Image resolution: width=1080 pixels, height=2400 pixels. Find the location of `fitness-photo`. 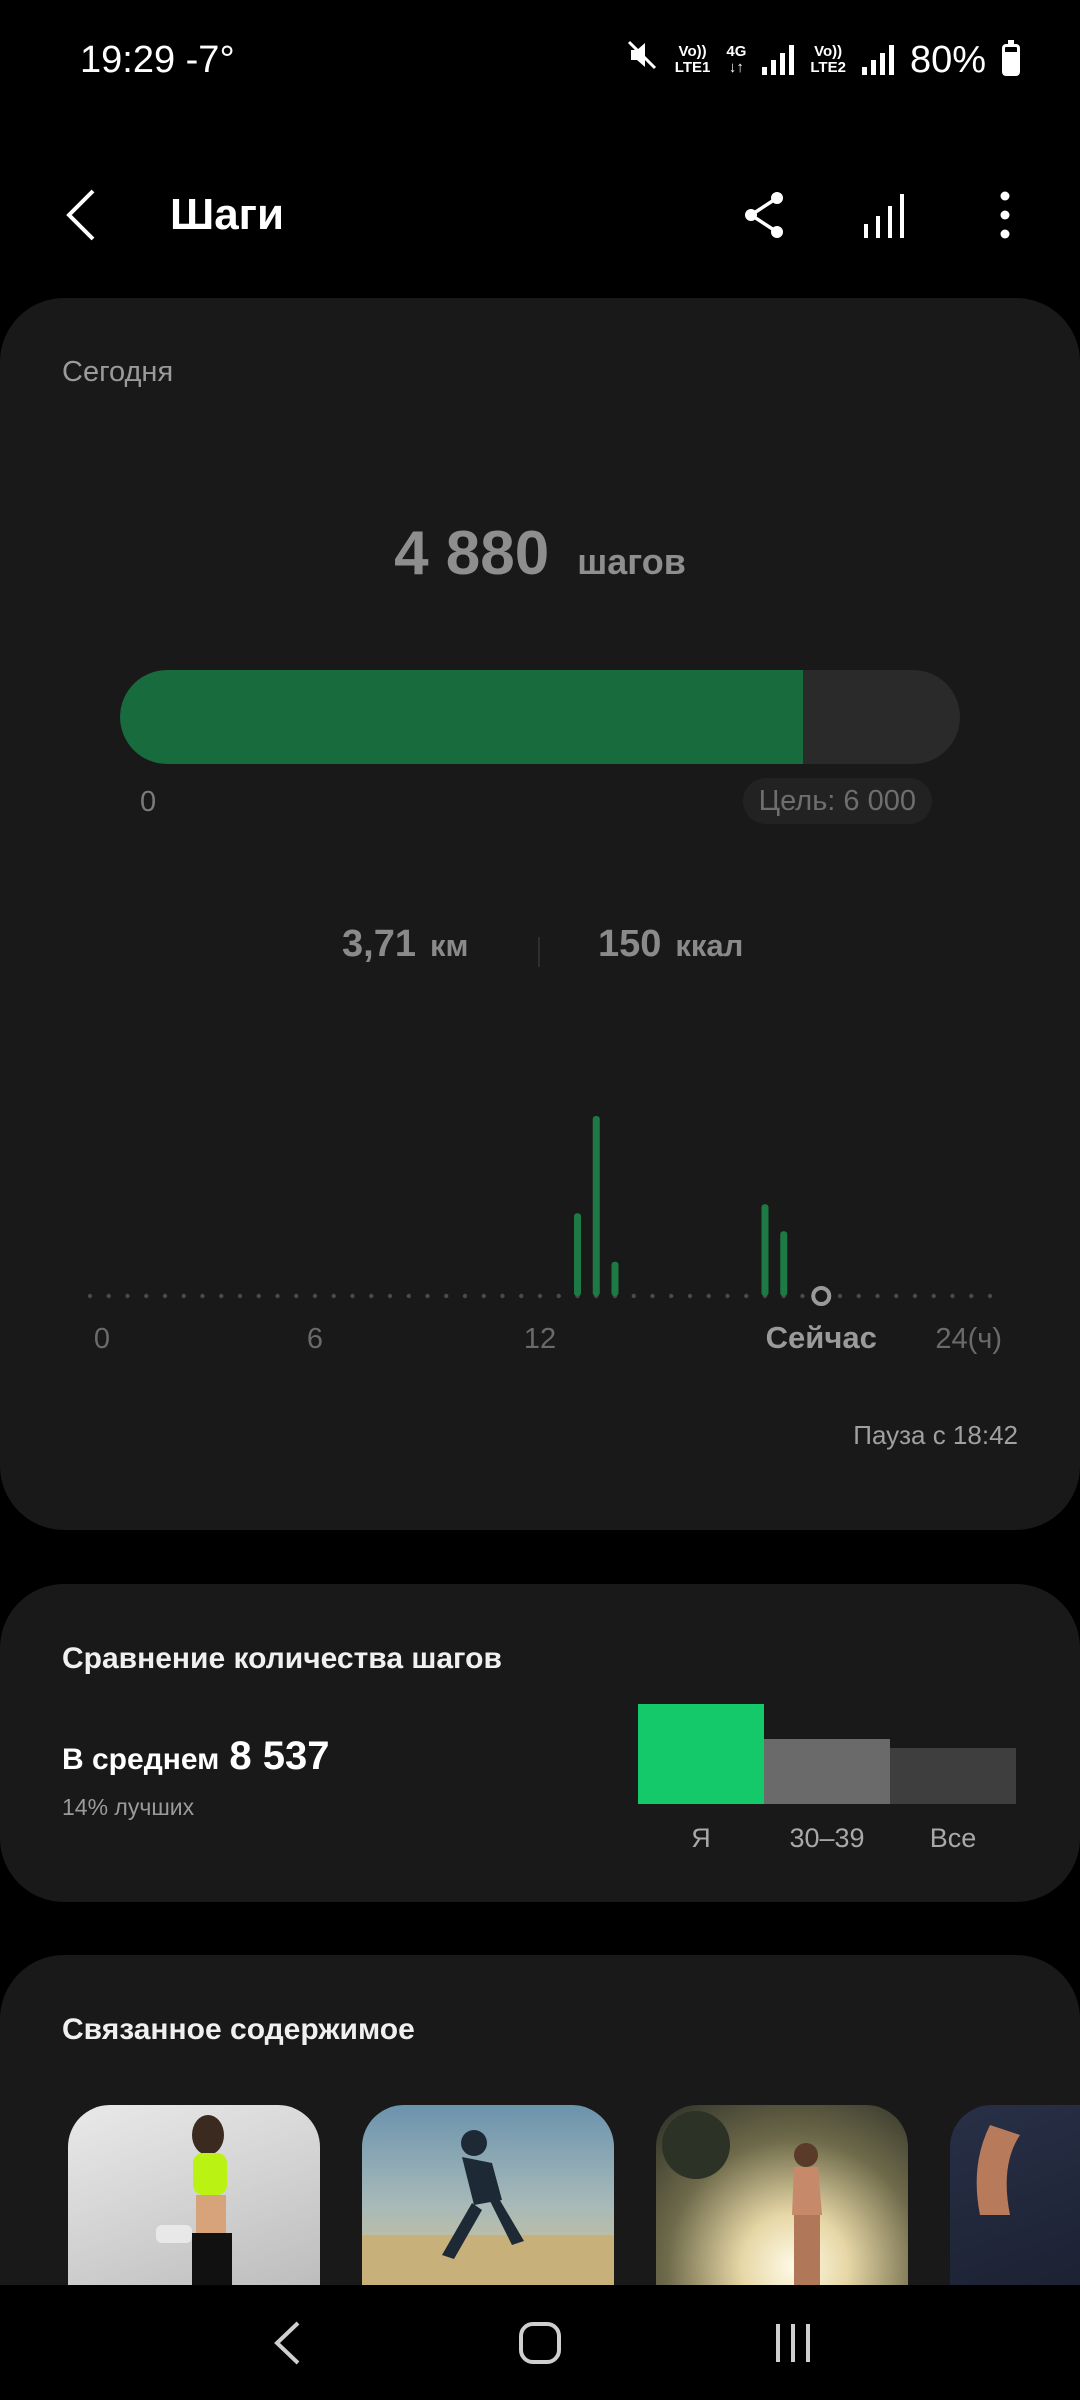

fitness-photo is located at coordinates (194, 2195).